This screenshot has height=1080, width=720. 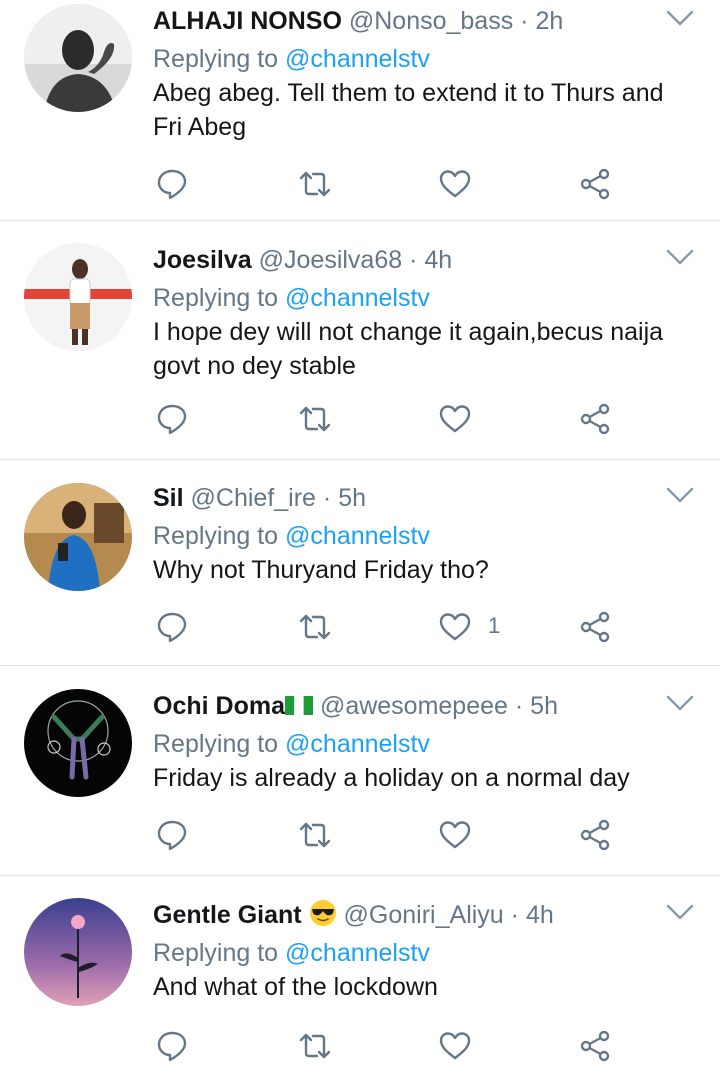 I want to click on tweet-text: Why not Thuryand Friday tho?, so click(x=321, y=570).